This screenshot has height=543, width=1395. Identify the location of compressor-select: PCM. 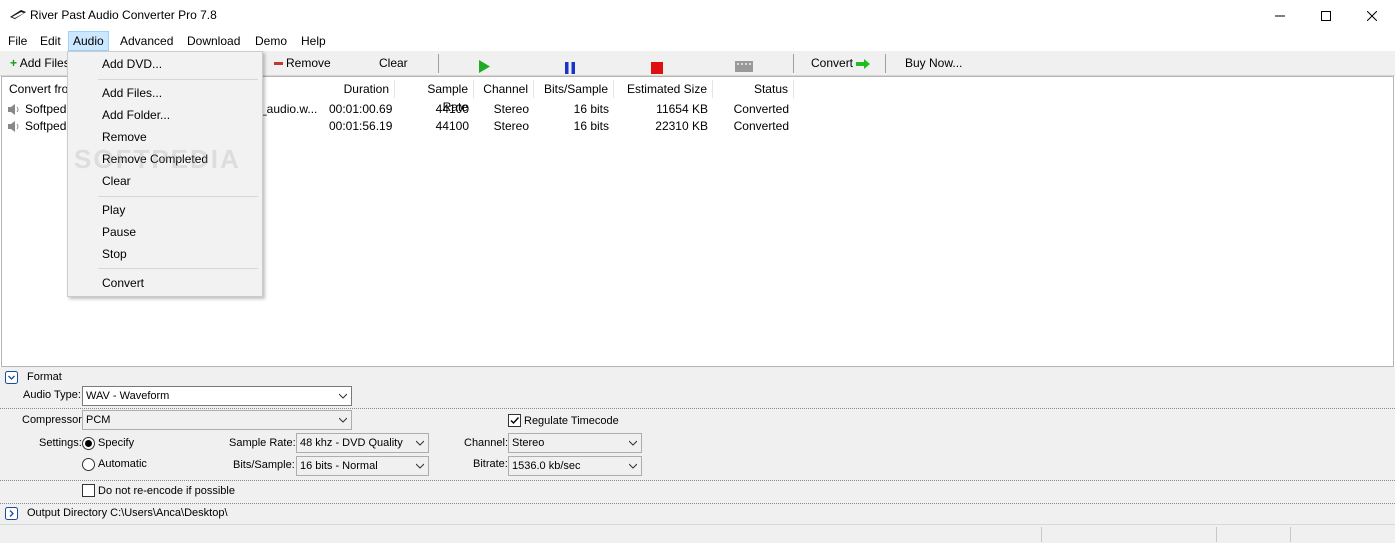
(217, 420).